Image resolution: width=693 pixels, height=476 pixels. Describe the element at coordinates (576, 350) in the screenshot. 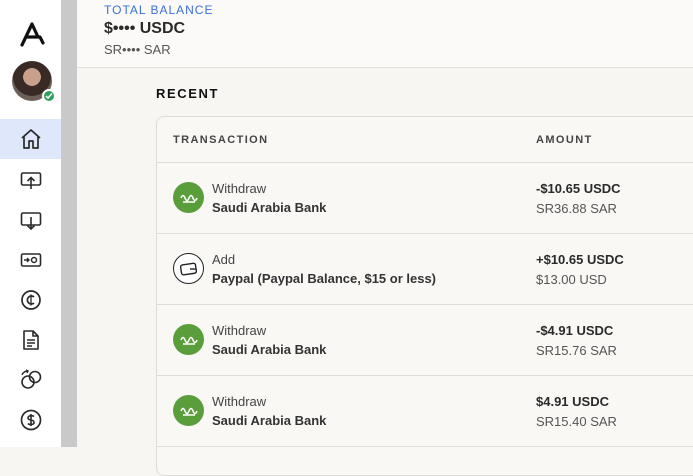

I see `transaction-local-amount: SR15.76 SAR` at that location.